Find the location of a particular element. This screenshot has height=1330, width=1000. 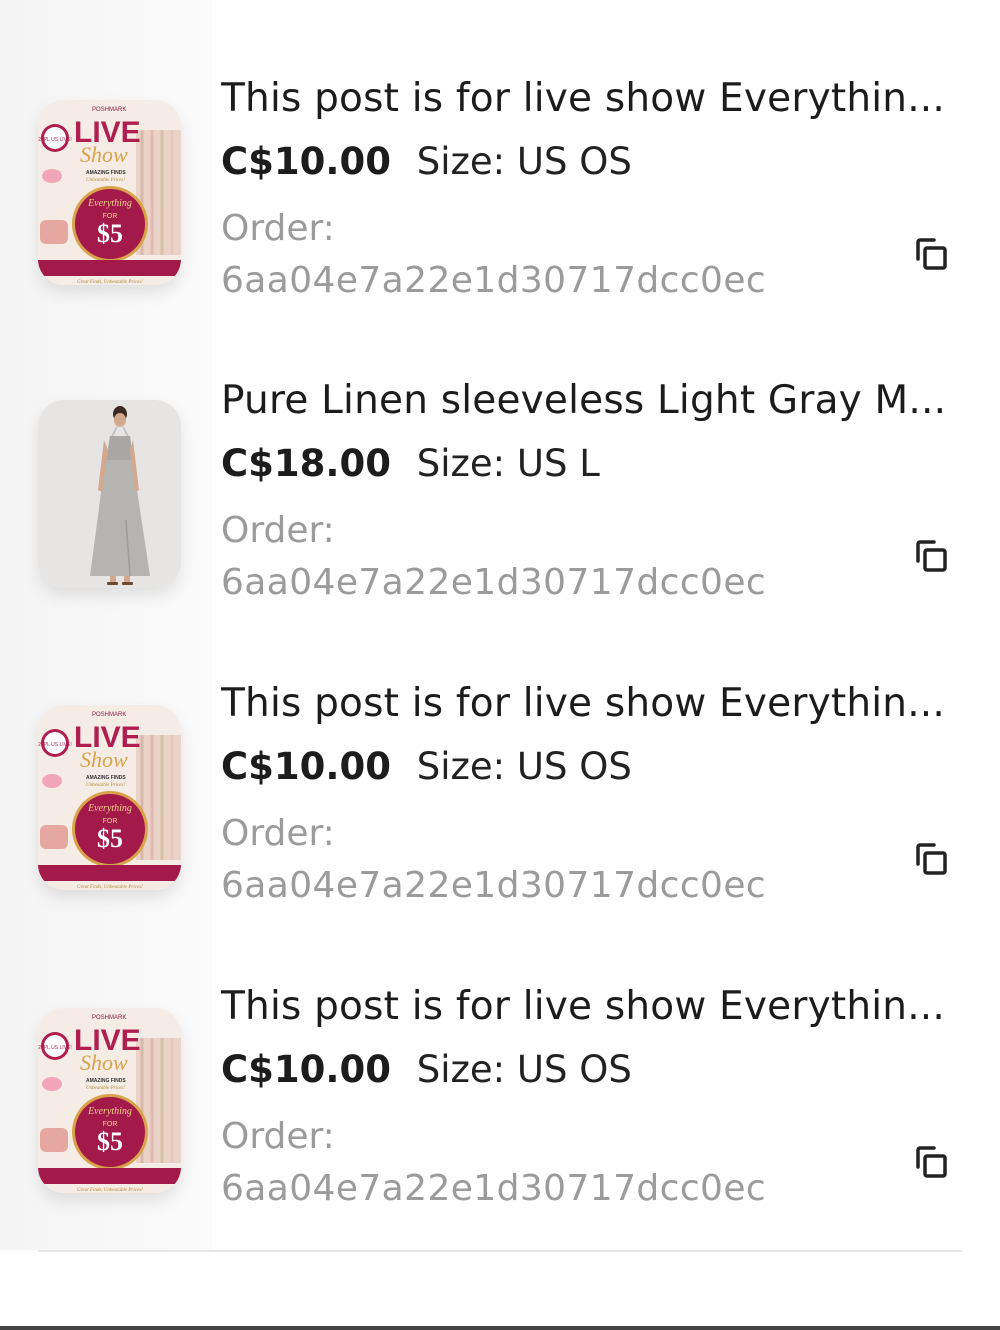

price: C$18.00 is located at coordinates (306, 463).